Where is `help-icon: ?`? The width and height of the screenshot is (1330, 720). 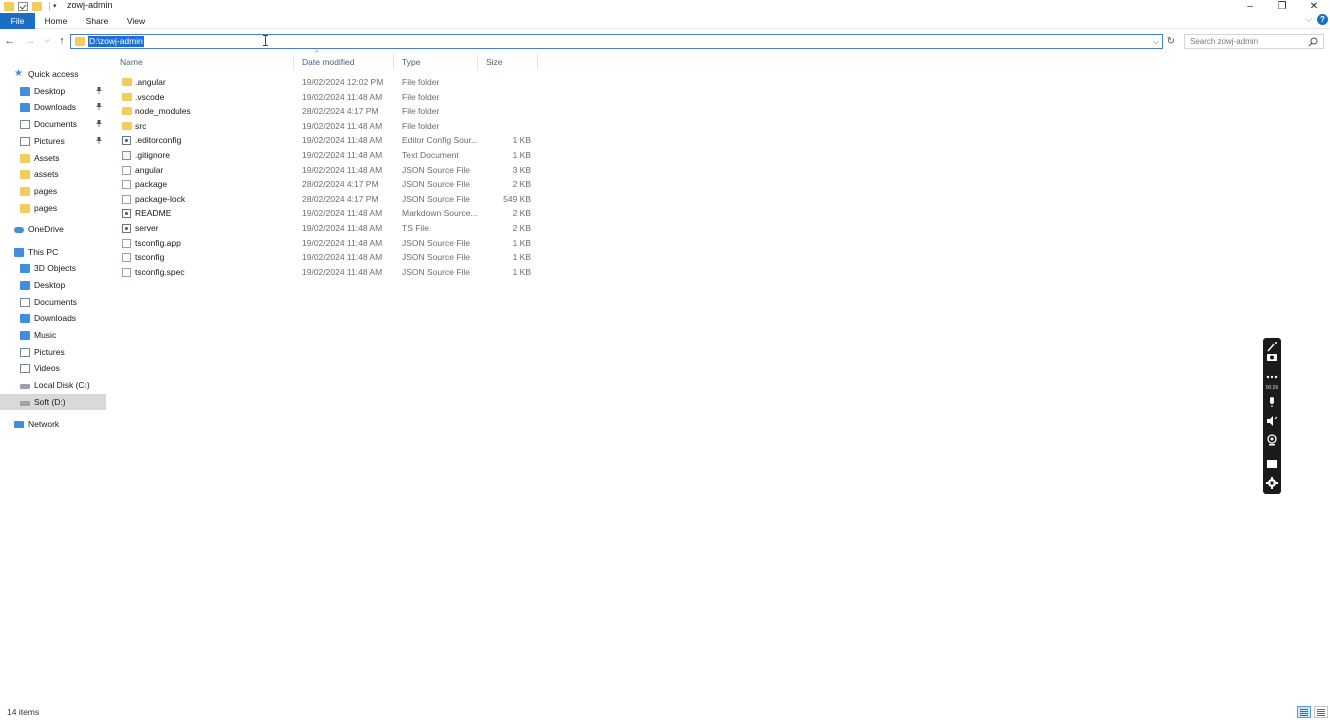
help-icon: ? is located at coordinates (1322, 19).